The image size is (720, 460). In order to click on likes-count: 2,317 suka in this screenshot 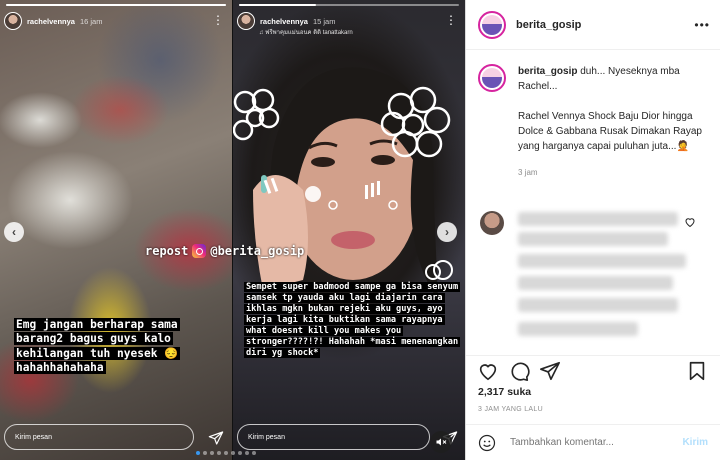, I will do `click(504, 392)`.